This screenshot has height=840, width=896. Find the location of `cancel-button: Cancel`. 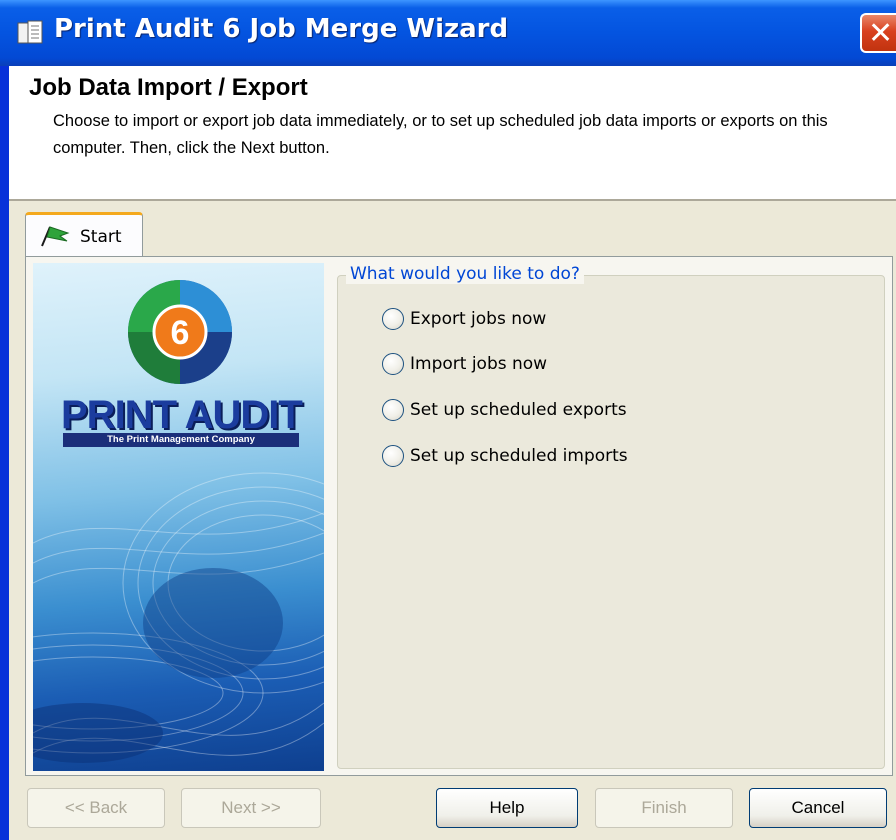

cancel-button: Cancel is located at coordinates (818, 808).